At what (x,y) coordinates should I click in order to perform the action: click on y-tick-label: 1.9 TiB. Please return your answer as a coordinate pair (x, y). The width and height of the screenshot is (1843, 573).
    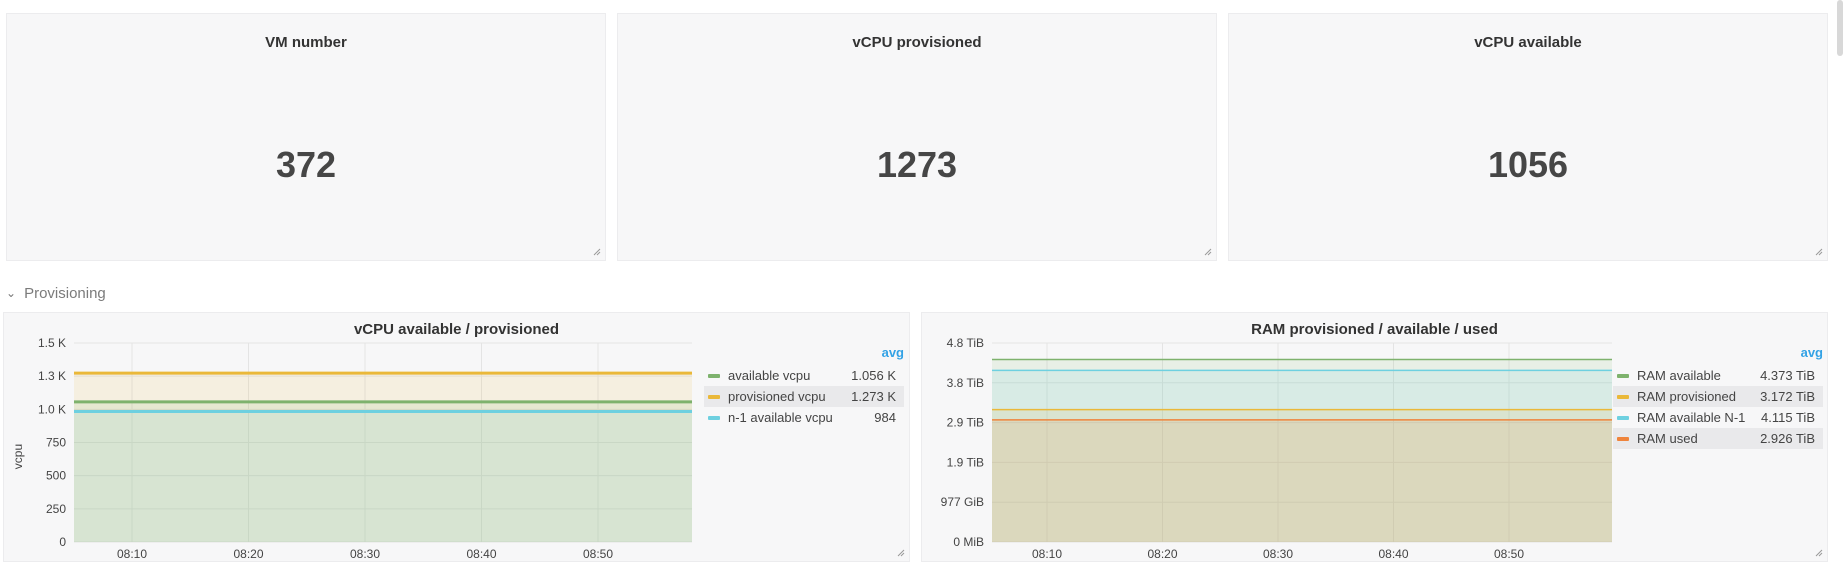
    Looking at the image, I should click on (965, 462).